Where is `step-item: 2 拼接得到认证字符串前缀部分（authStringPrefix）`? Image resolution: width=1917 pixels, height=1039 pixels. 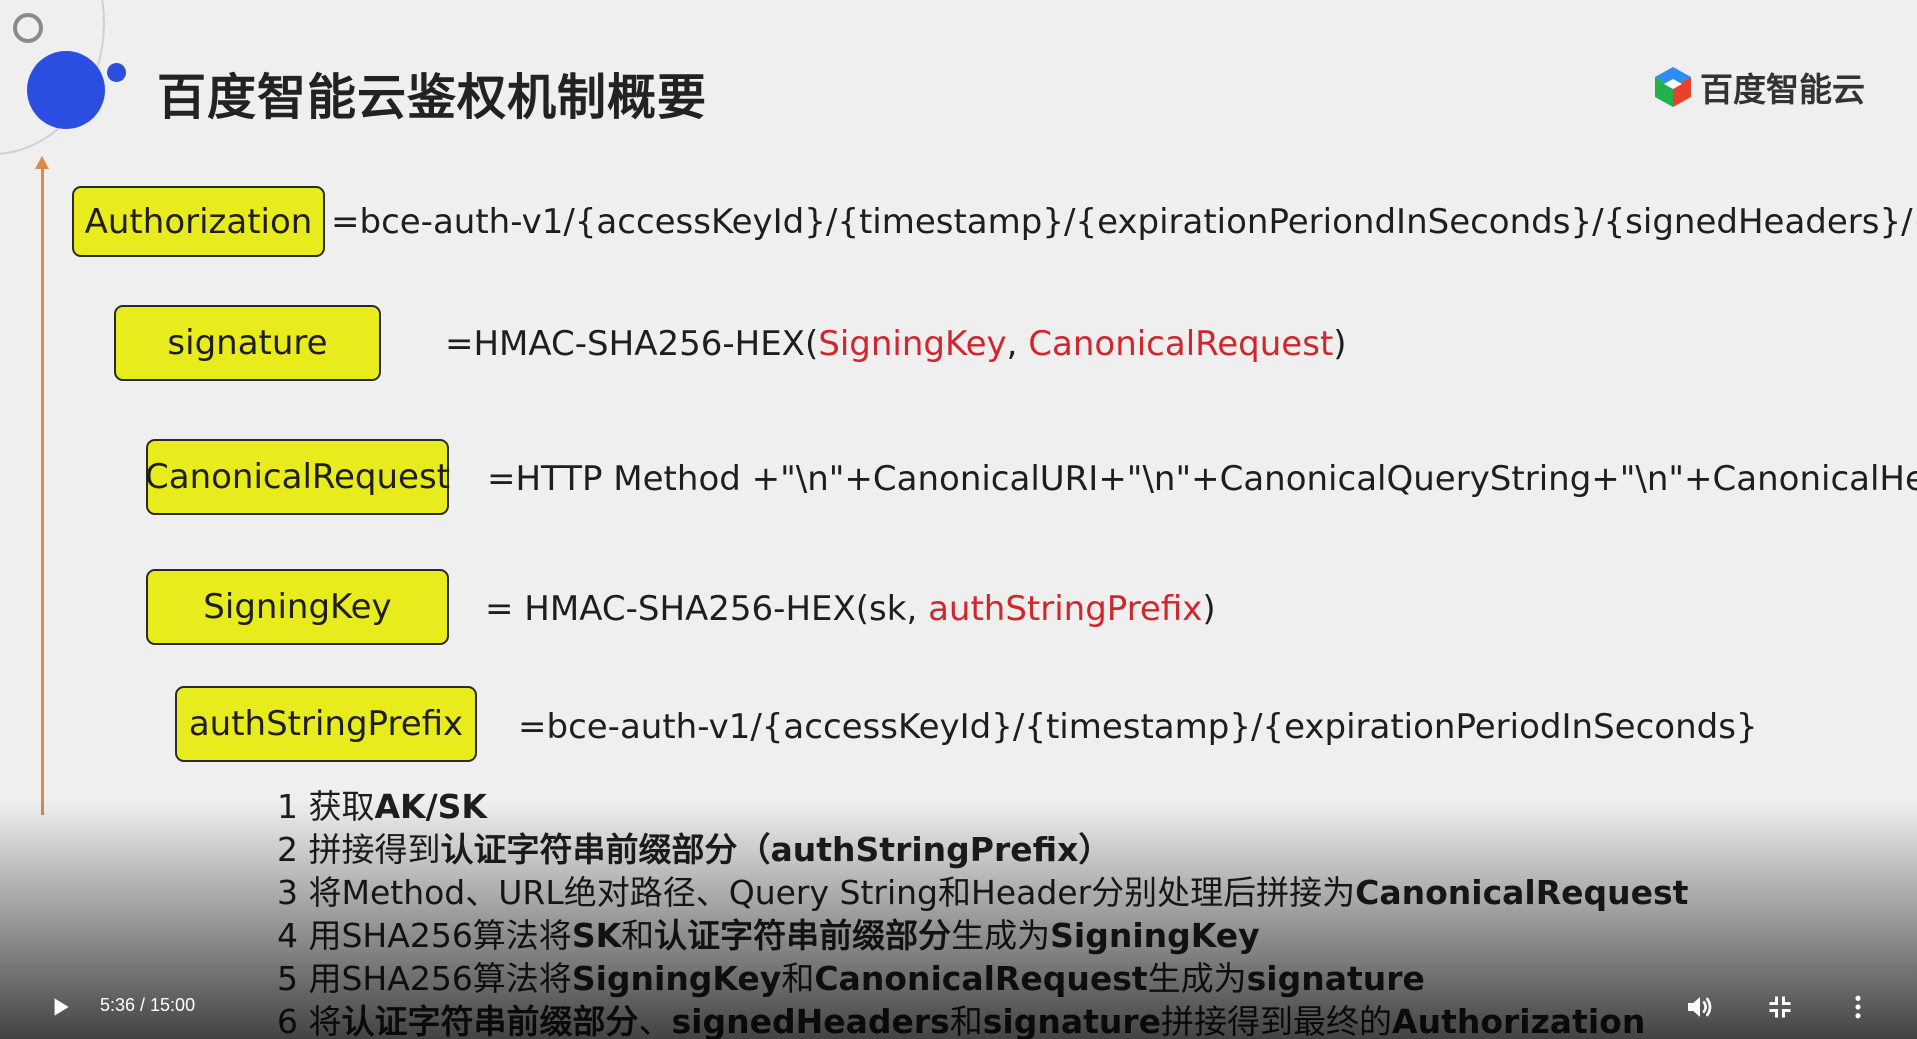 step-item: 2 拼接得到认证字符串前缀部分（authStringPrefix） is located at coordinates (982, 849).